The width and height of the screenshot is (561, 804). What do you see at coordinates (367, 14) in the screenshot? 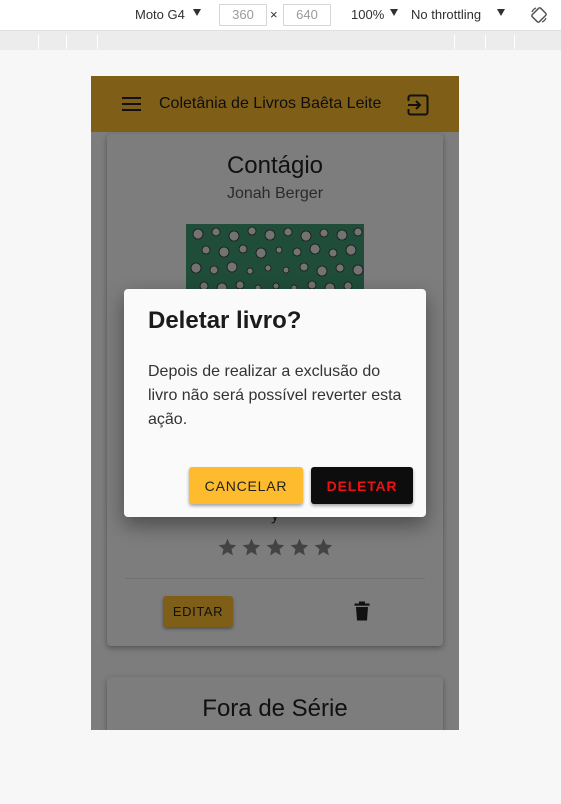
I see `zoom-select: 100%` at bounding box center [367, 14].